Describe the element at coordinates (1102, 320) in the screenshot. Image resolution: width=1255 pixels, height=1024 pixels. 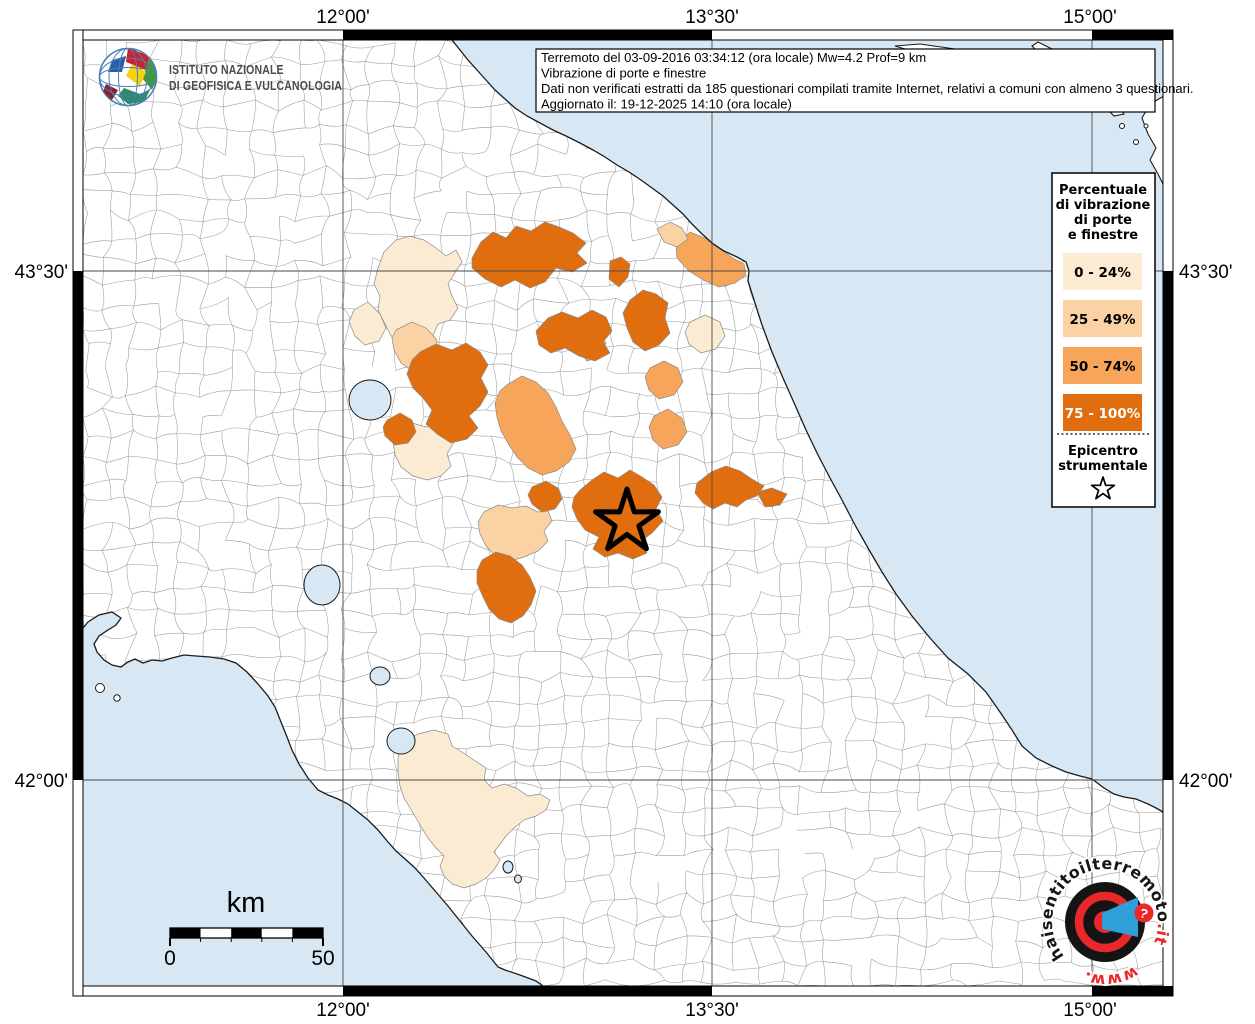
I see `legend-class-label-2: 25 - 49%` at that location.